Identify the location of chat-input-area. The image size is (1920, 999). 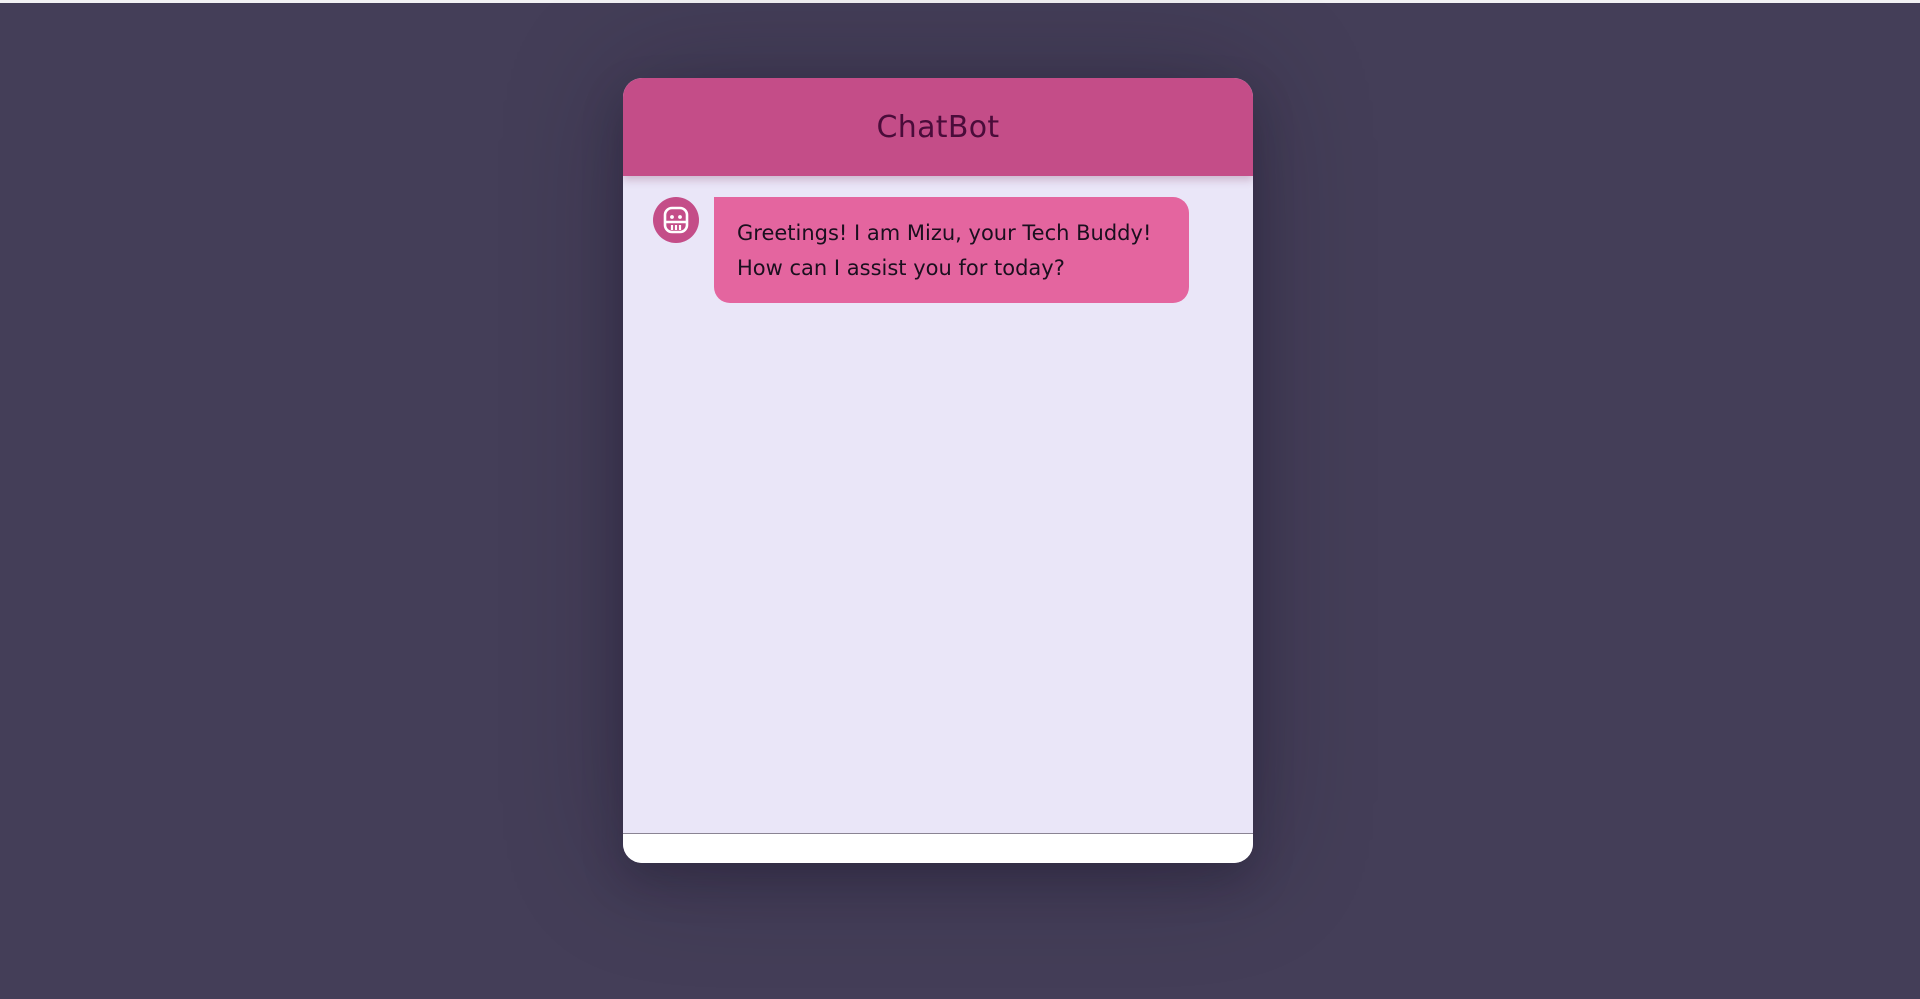
(938, 848).